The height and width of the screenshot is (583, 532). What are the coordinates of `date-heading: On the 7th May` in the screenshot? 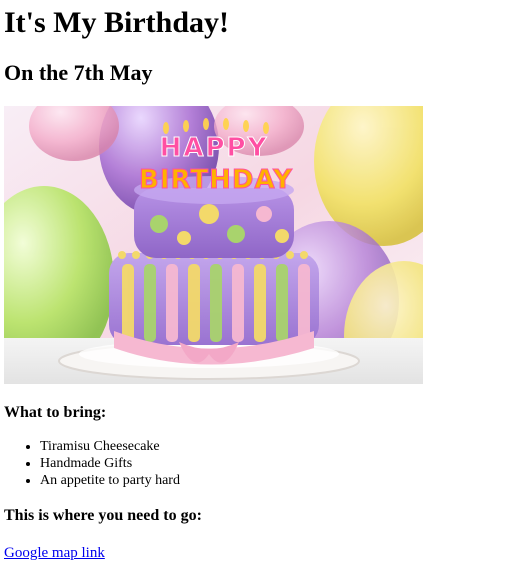 It's located at (78, 72).